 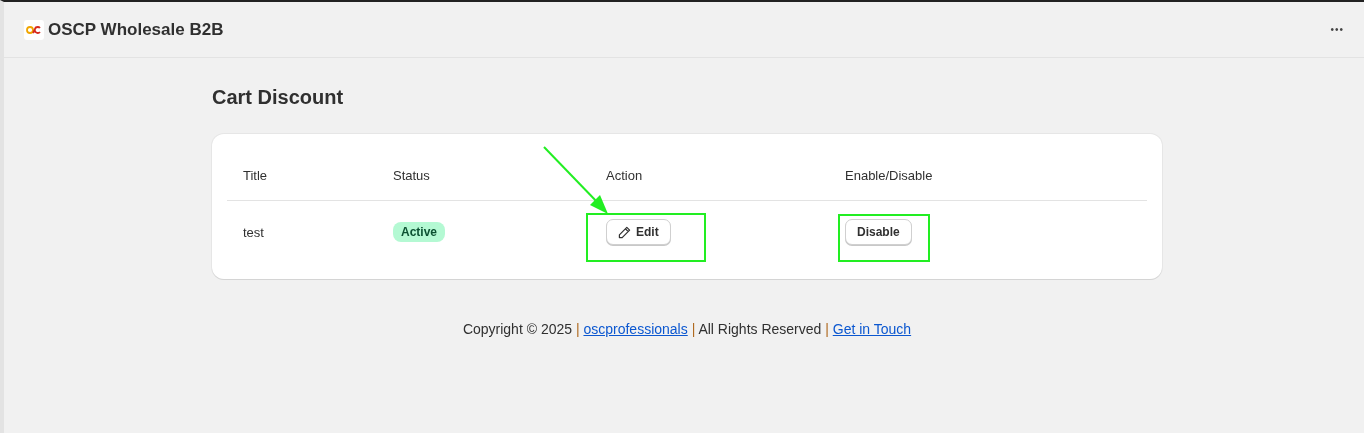 What do you see at coordinates (411, 175) in the screenshot?
I see `column-header: Status` at bounding box center [411, 175].